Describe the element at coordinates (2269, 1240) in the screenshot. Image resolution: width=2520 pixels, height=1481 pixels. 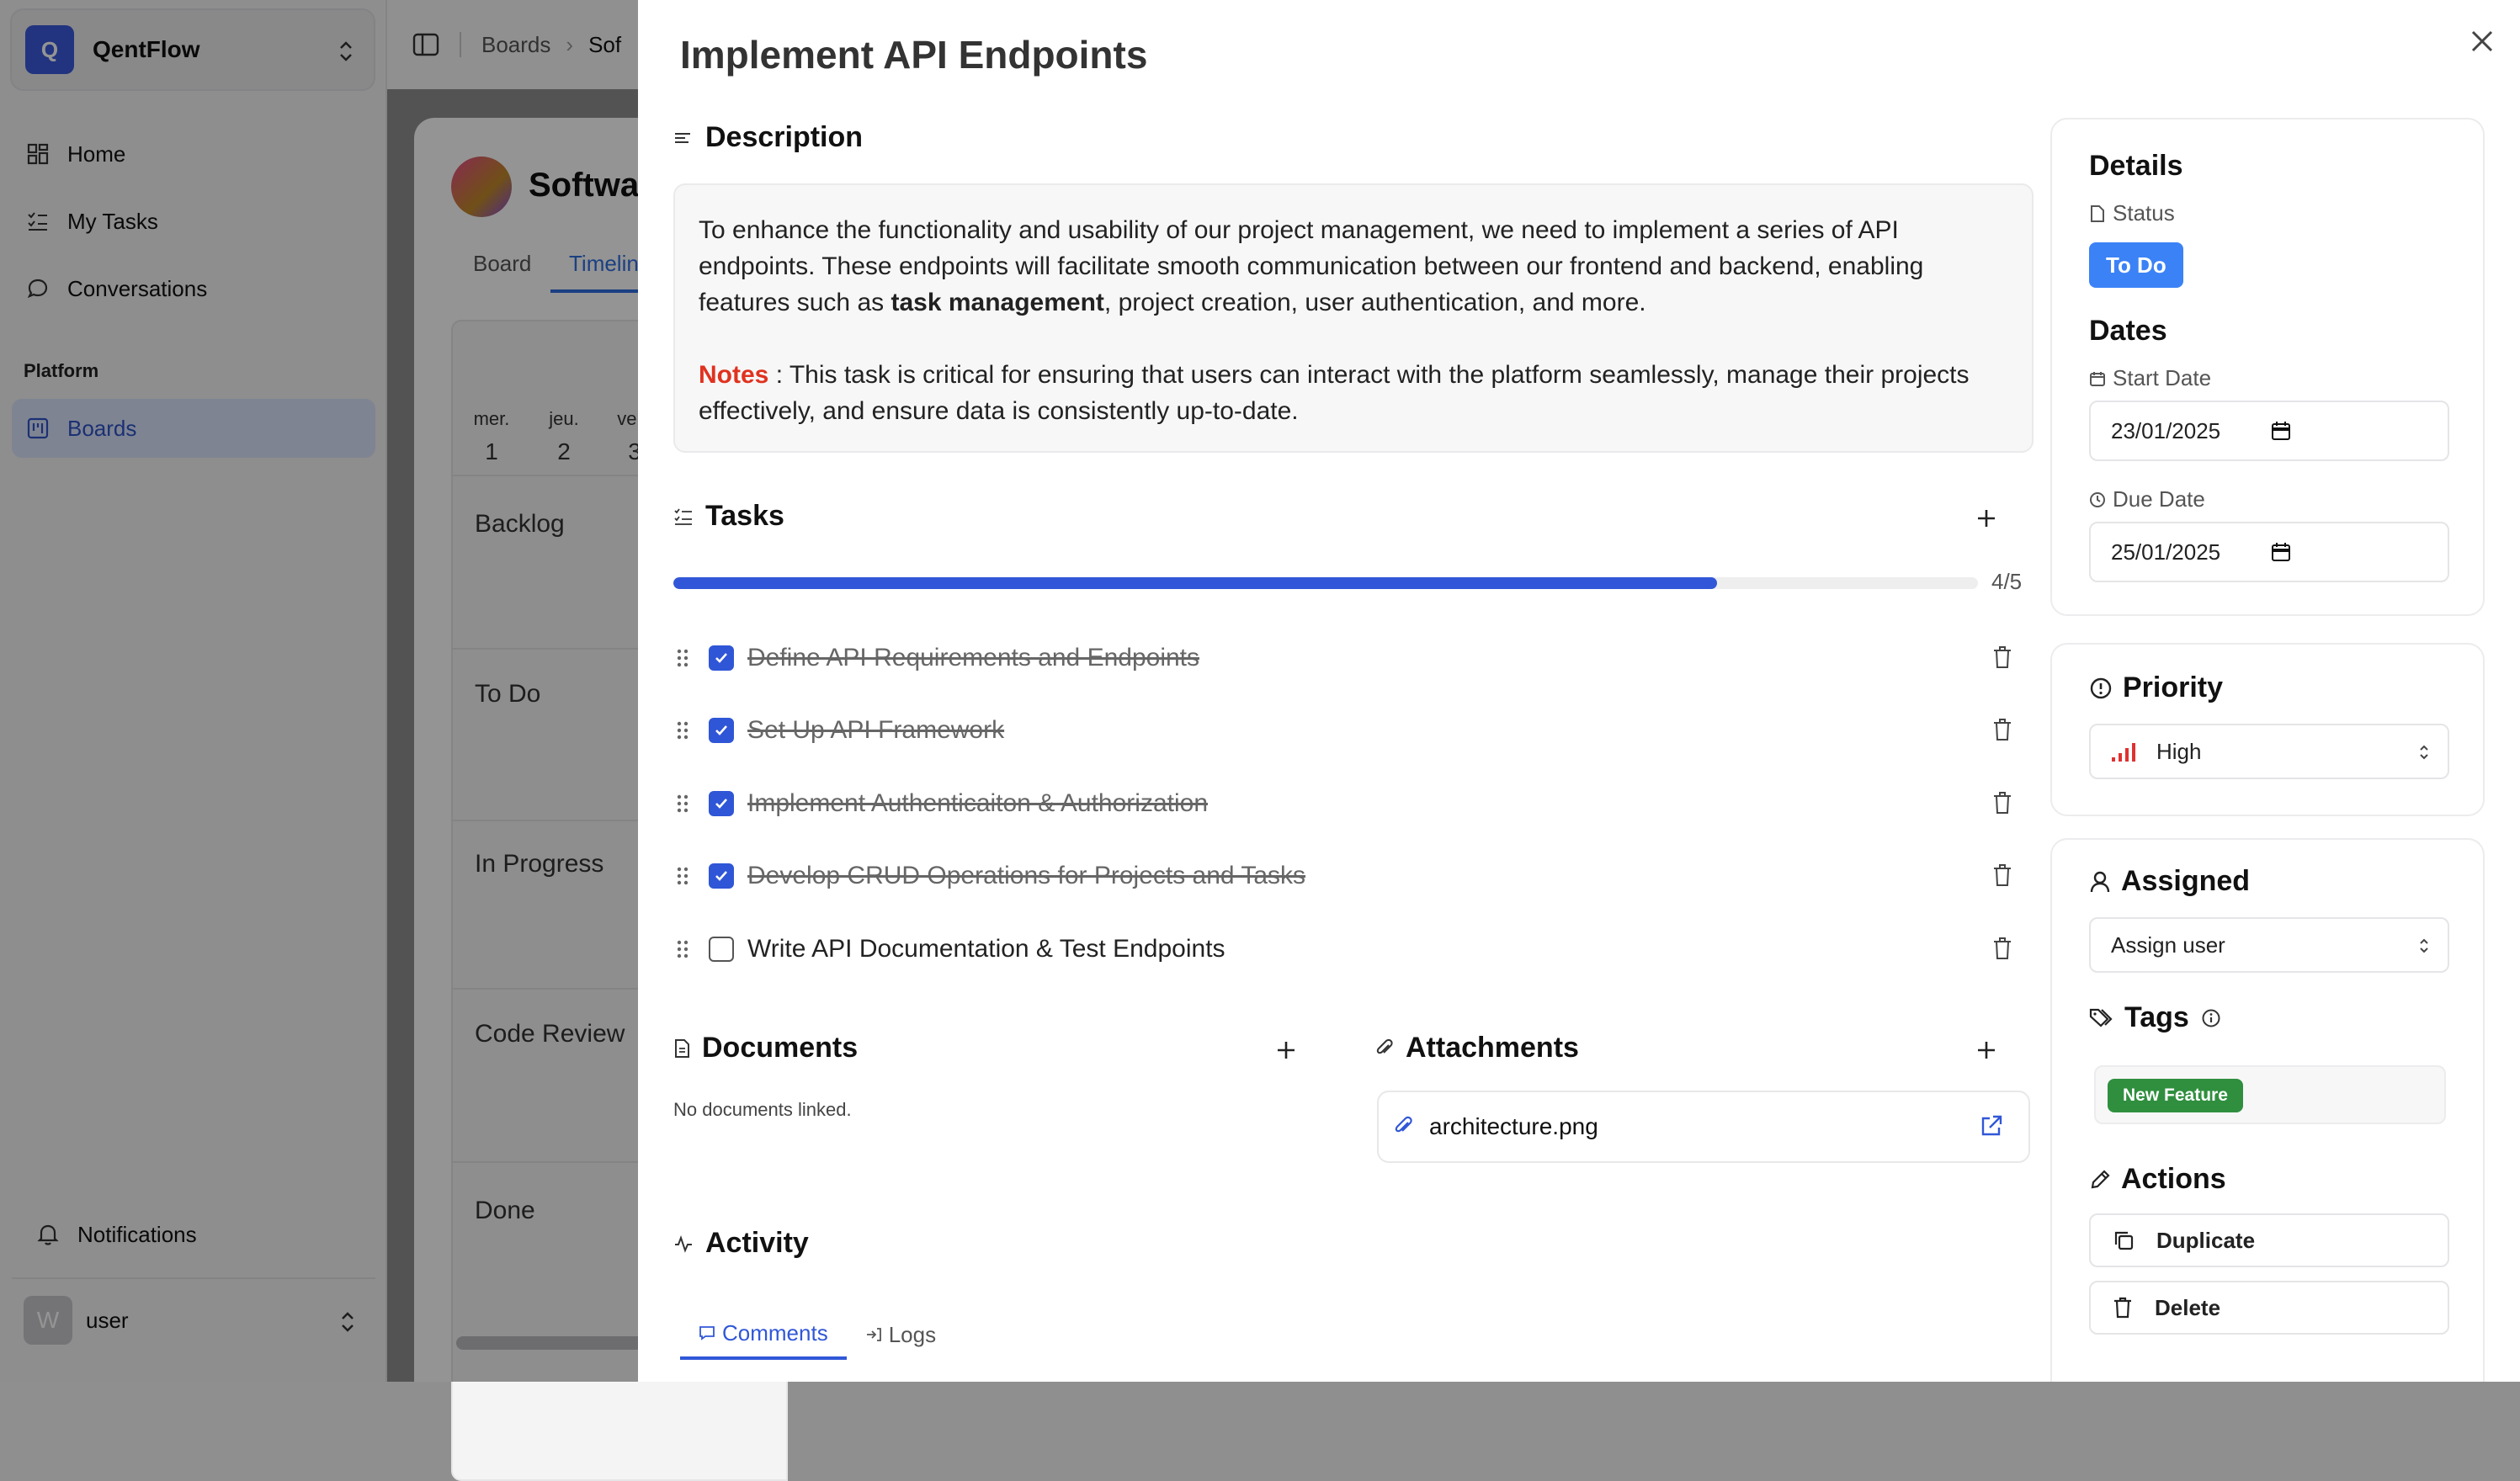
I see `duplicate-button: Duplicate` at that location.